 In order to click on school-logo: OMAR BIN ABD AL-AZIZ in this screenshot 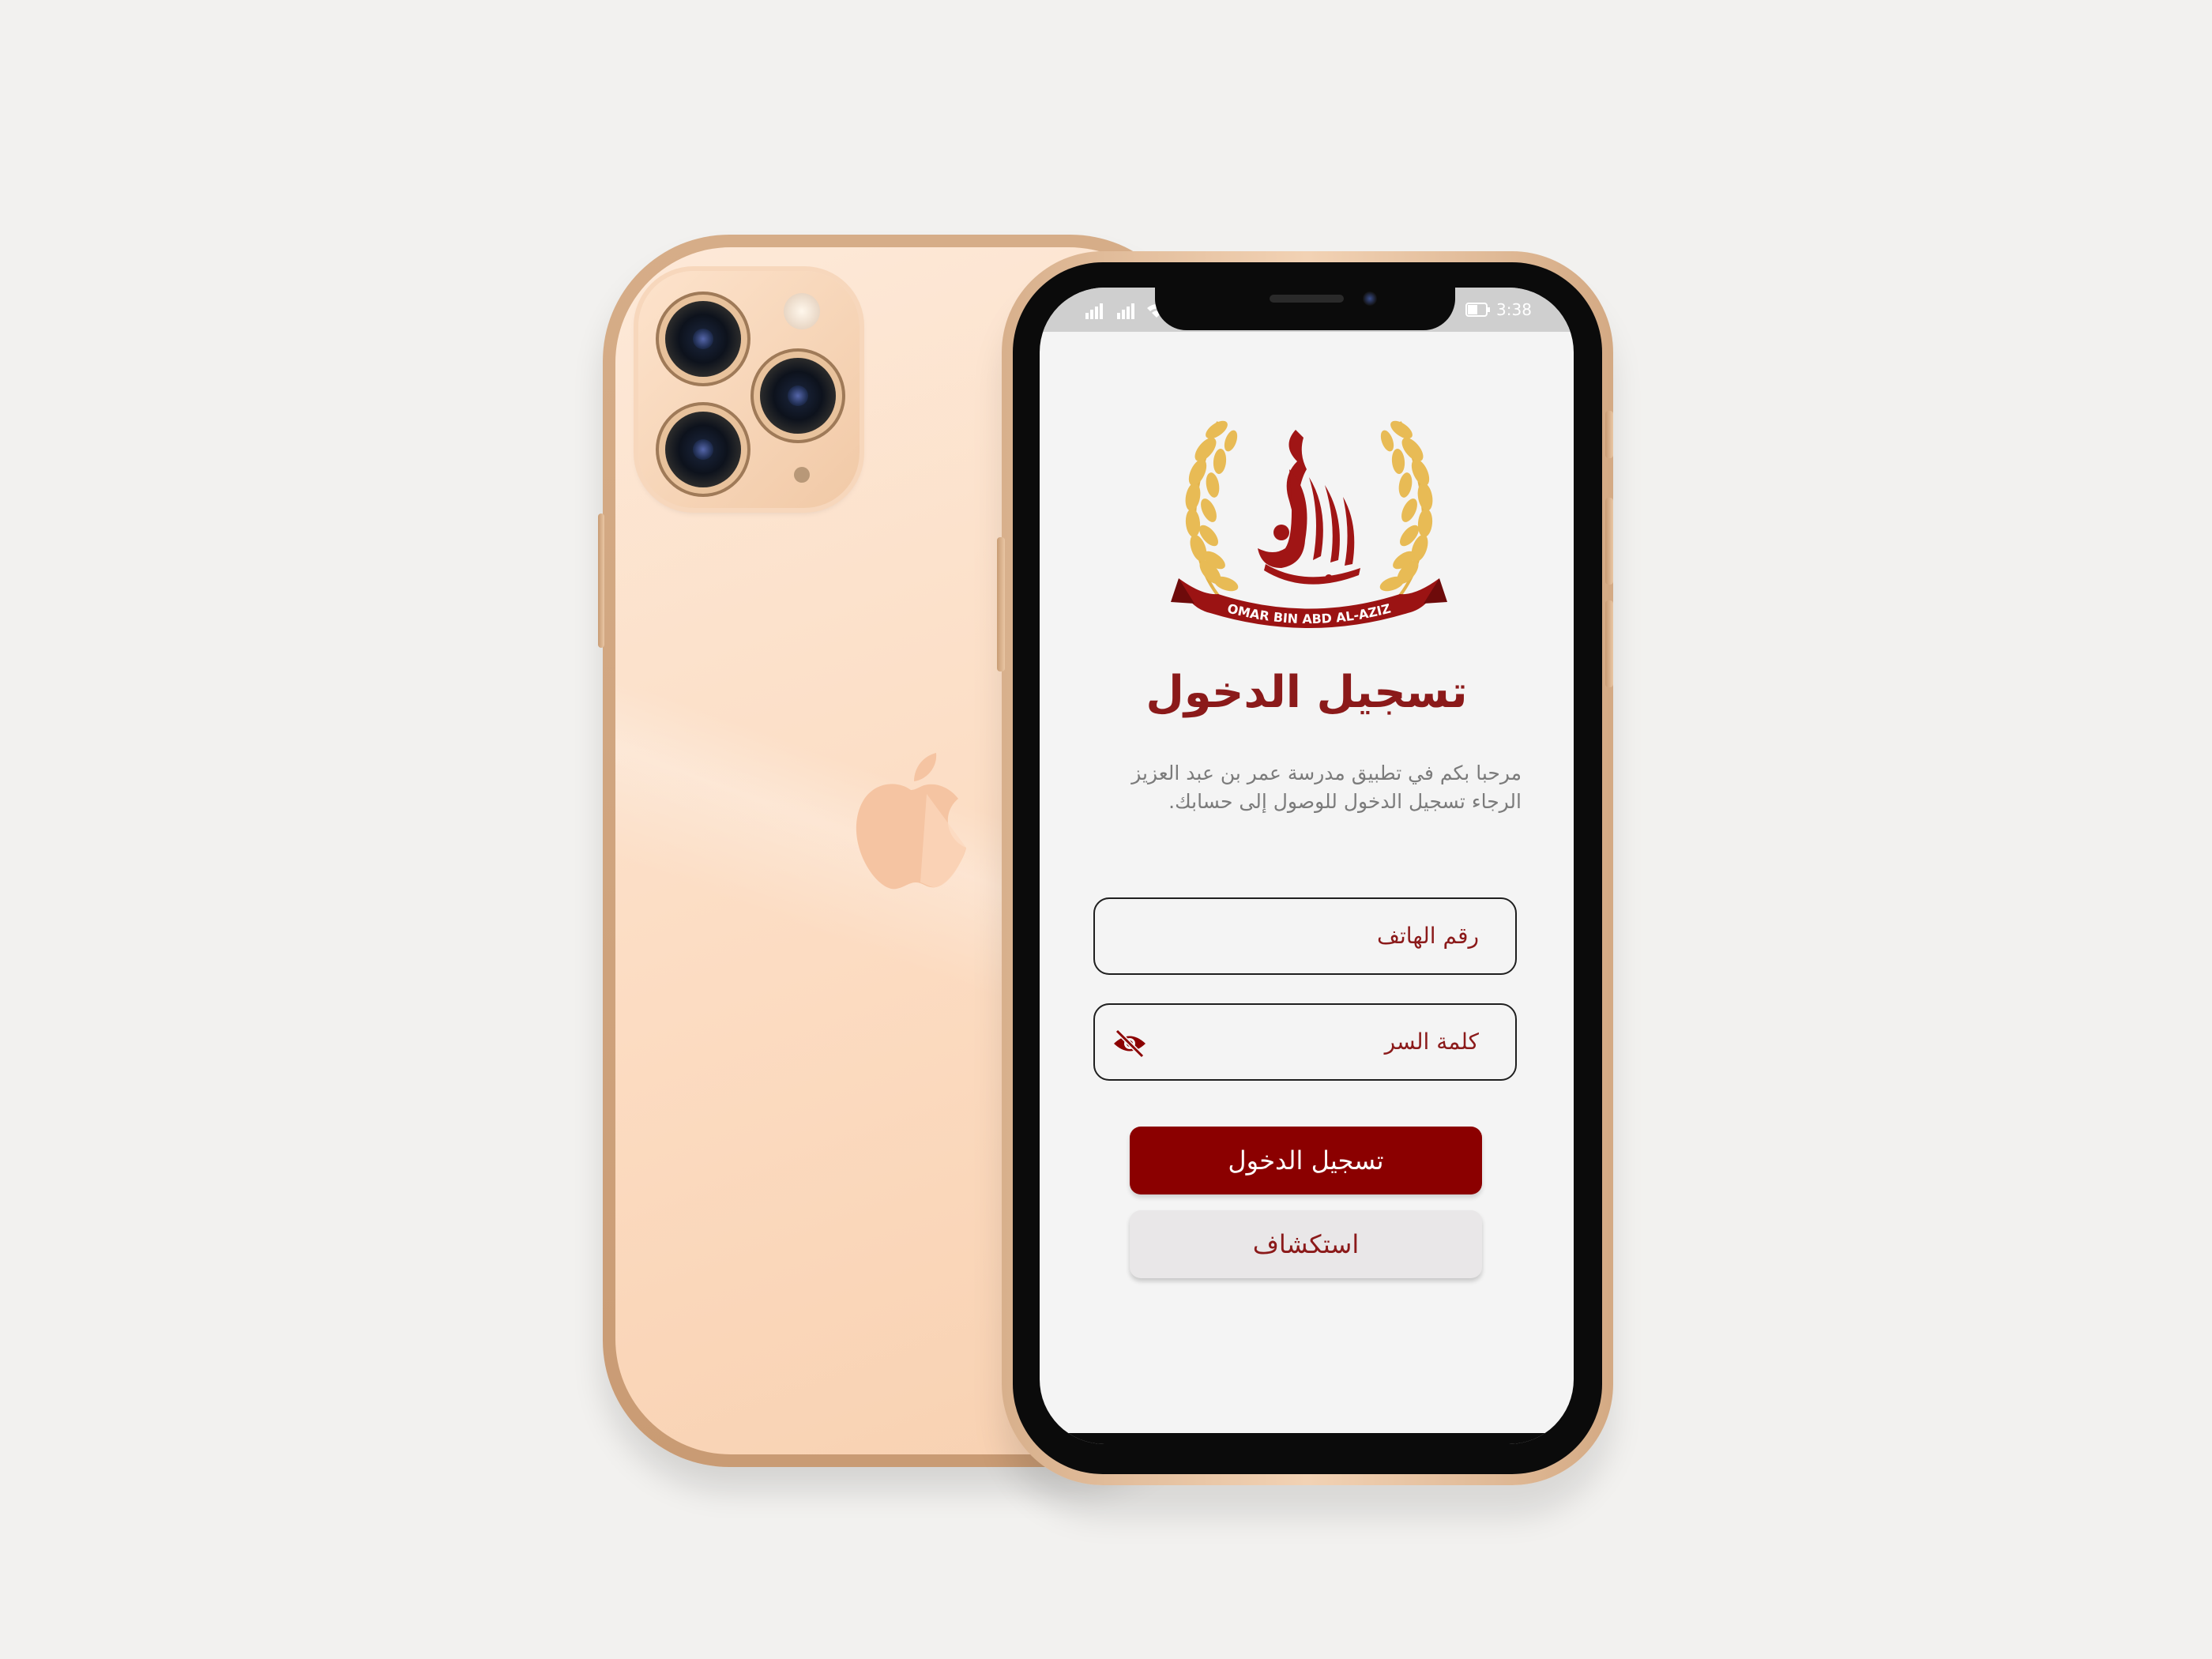, I will do `click(1309, 524)`.